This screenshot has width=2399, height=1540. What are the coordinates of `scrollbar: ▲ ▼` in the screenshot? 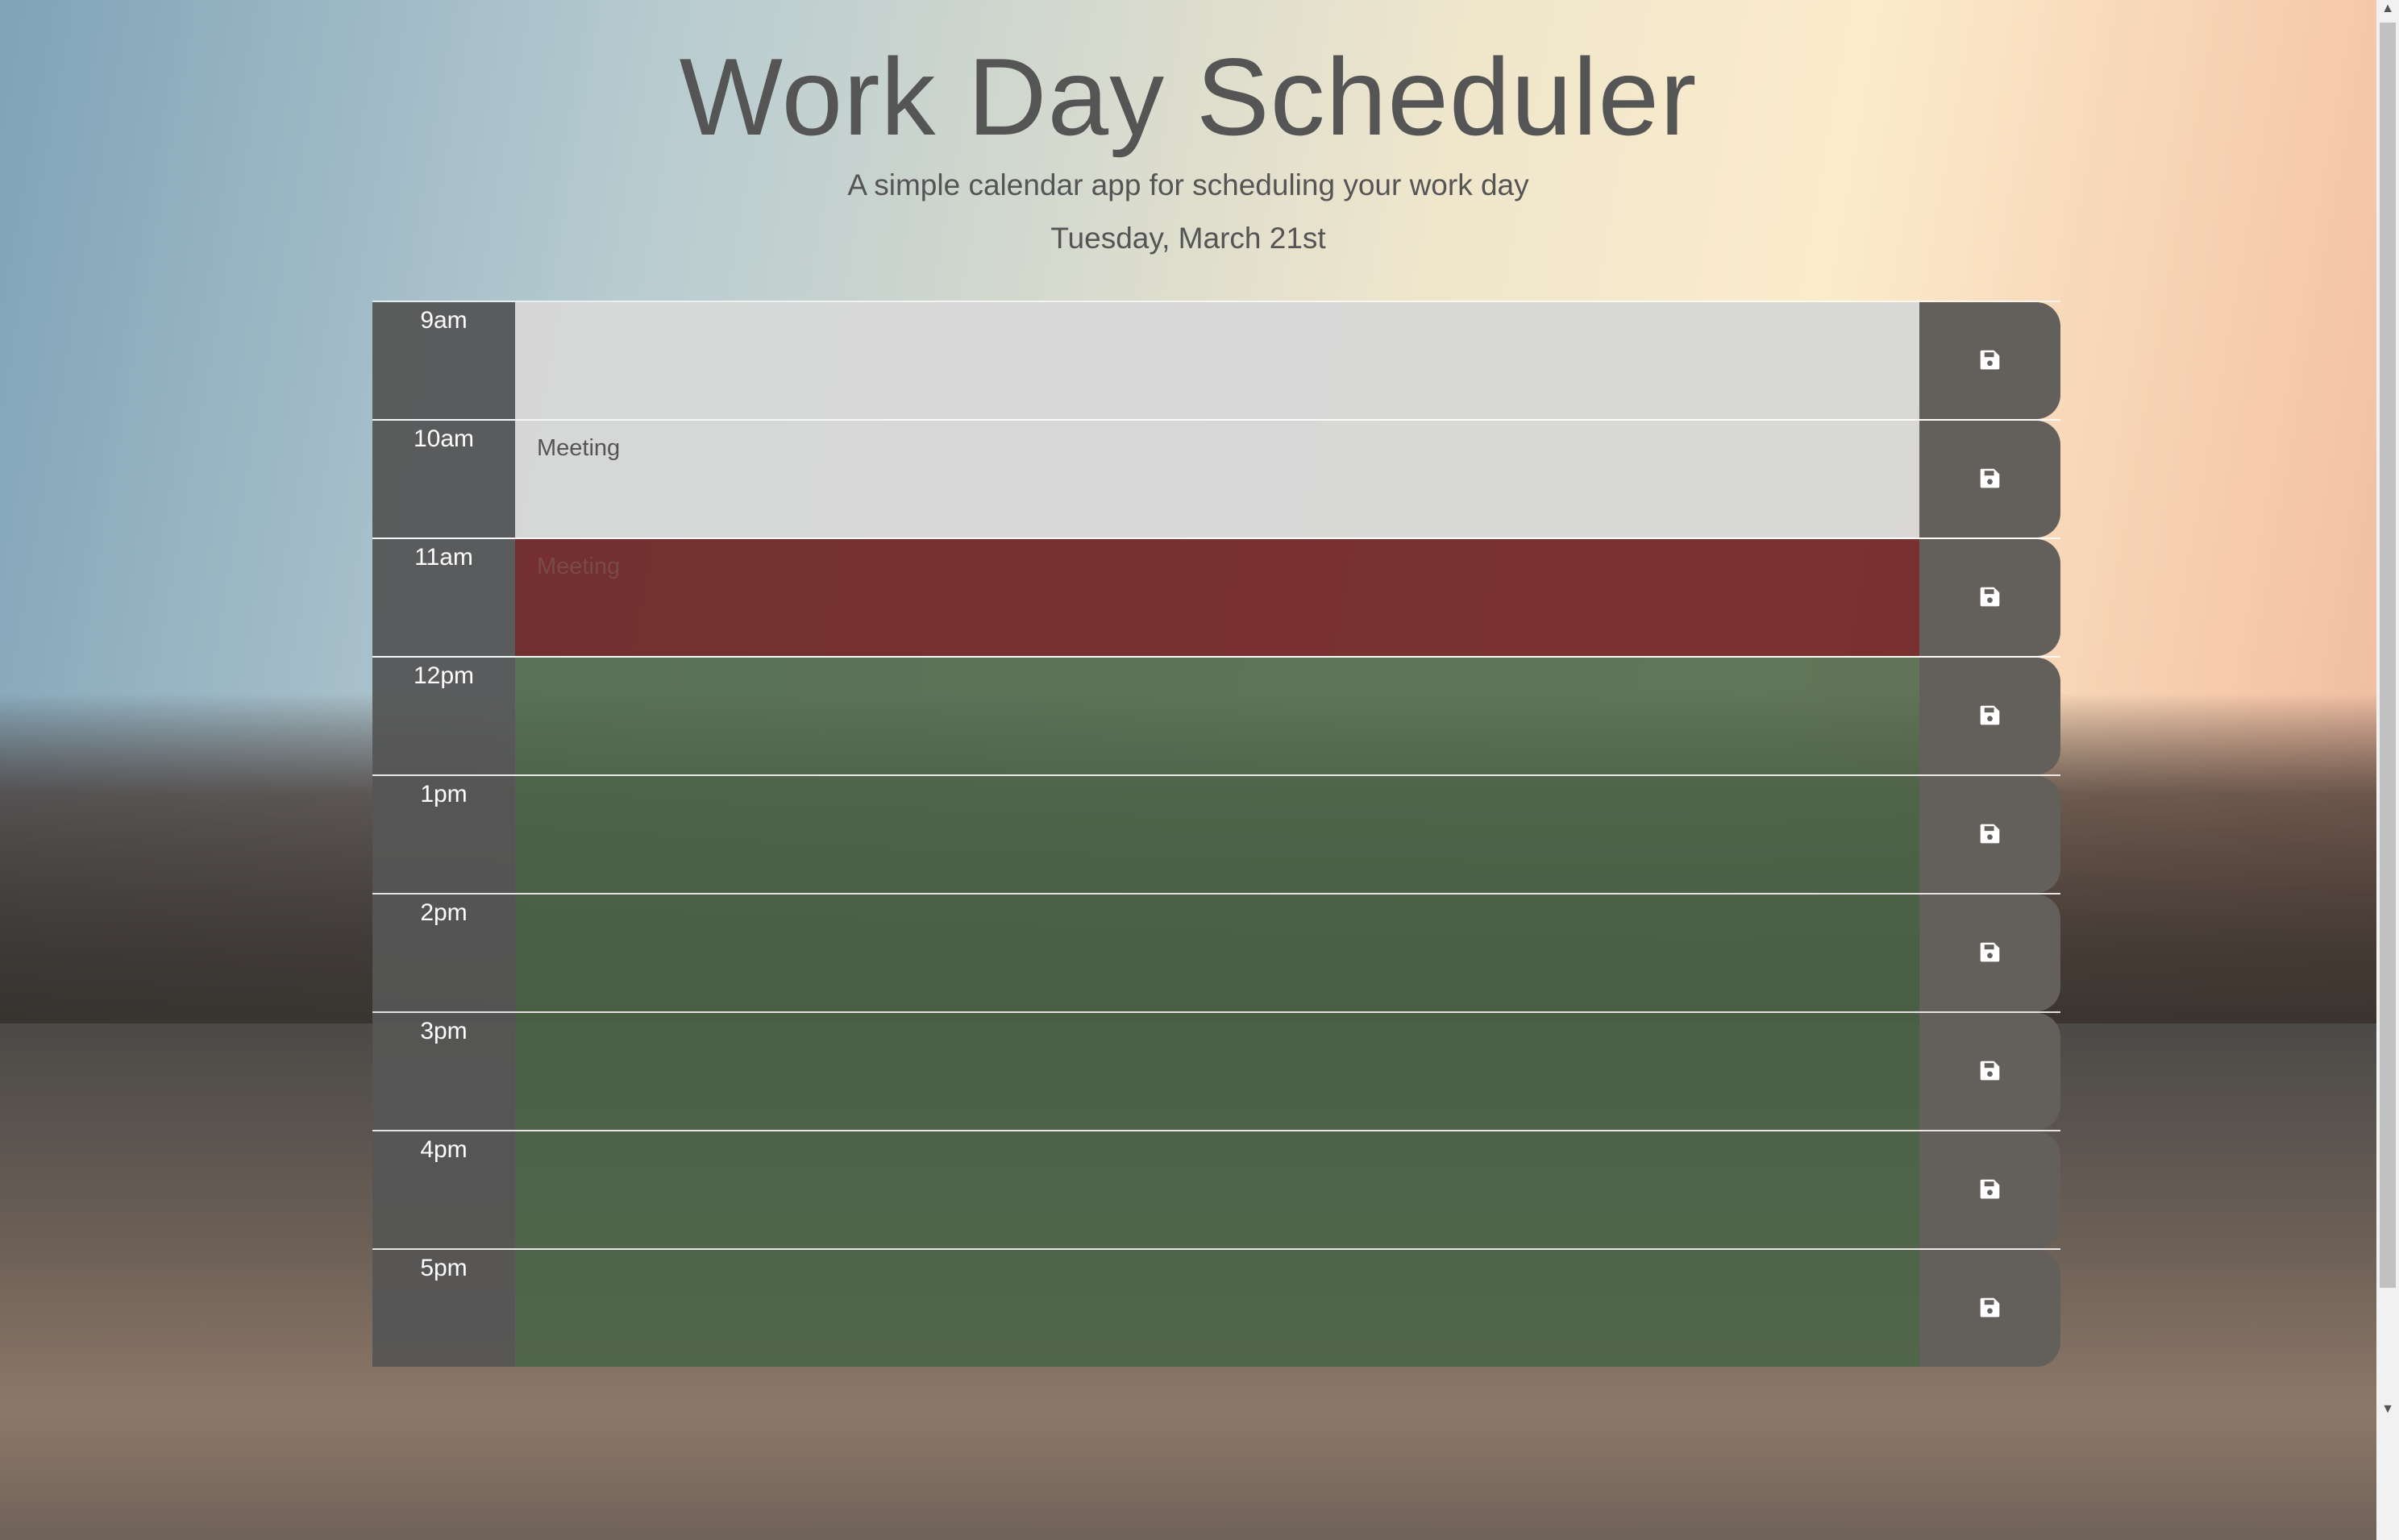 It's located at (2387, 770).